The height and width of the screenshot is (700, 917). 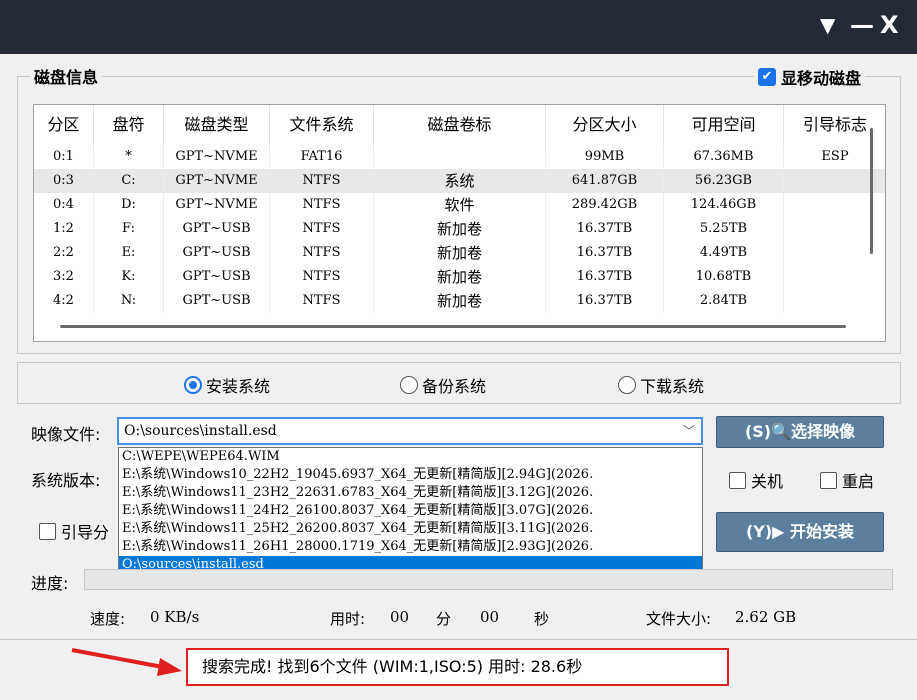 I want to click on column-header: 磁盘卷标, so click(x=460, y=125).